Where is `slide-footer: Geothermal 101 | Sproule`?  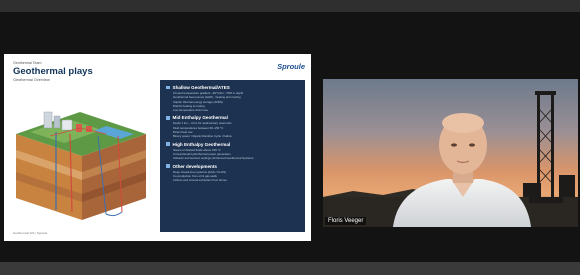 slide-footer: Geothermal 101 | Sproule is located at coordinates (30, 233).